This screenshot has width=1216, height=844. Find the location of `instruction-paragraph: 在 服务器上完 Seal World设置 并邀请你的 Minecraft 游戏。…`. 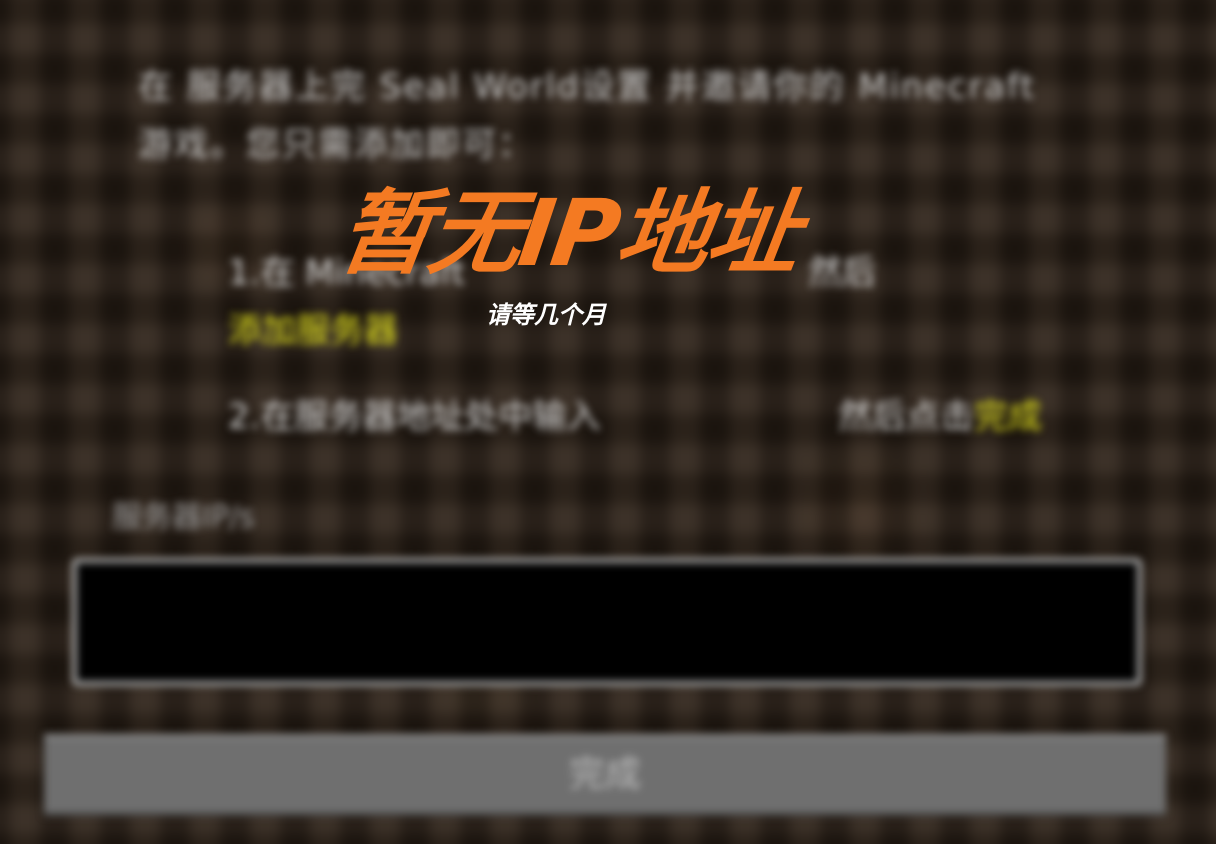

instruction-paragraph: 在 服务器上完 Seal World设置 并邀请你的 Minecraft 游戏。… is located at coordinates (587, 116).